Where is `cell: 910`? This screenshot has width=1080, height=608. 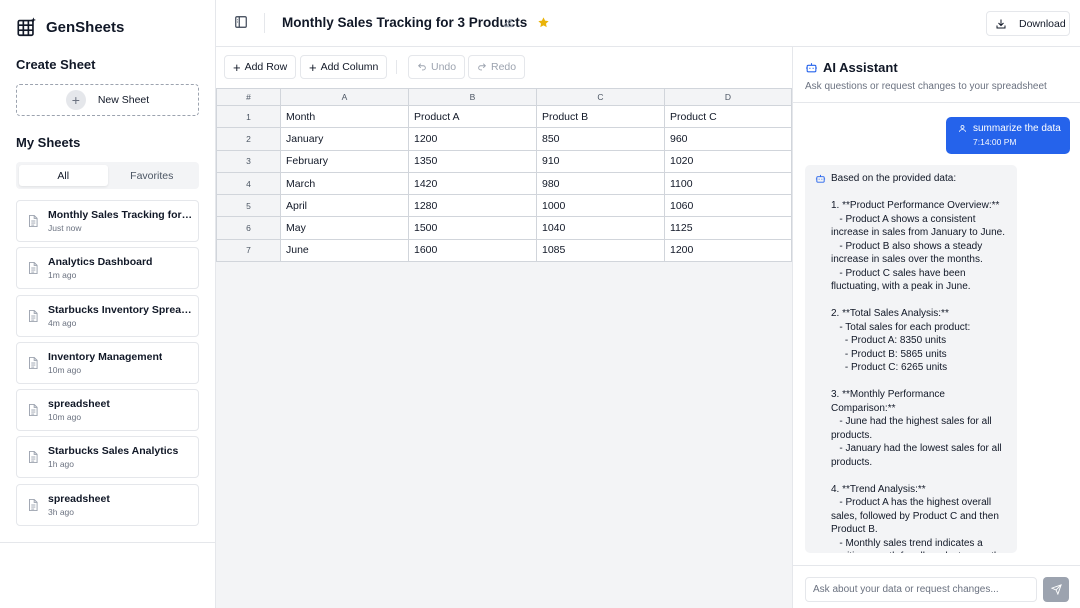
cell: 910 is located at coordinates (600, 161).